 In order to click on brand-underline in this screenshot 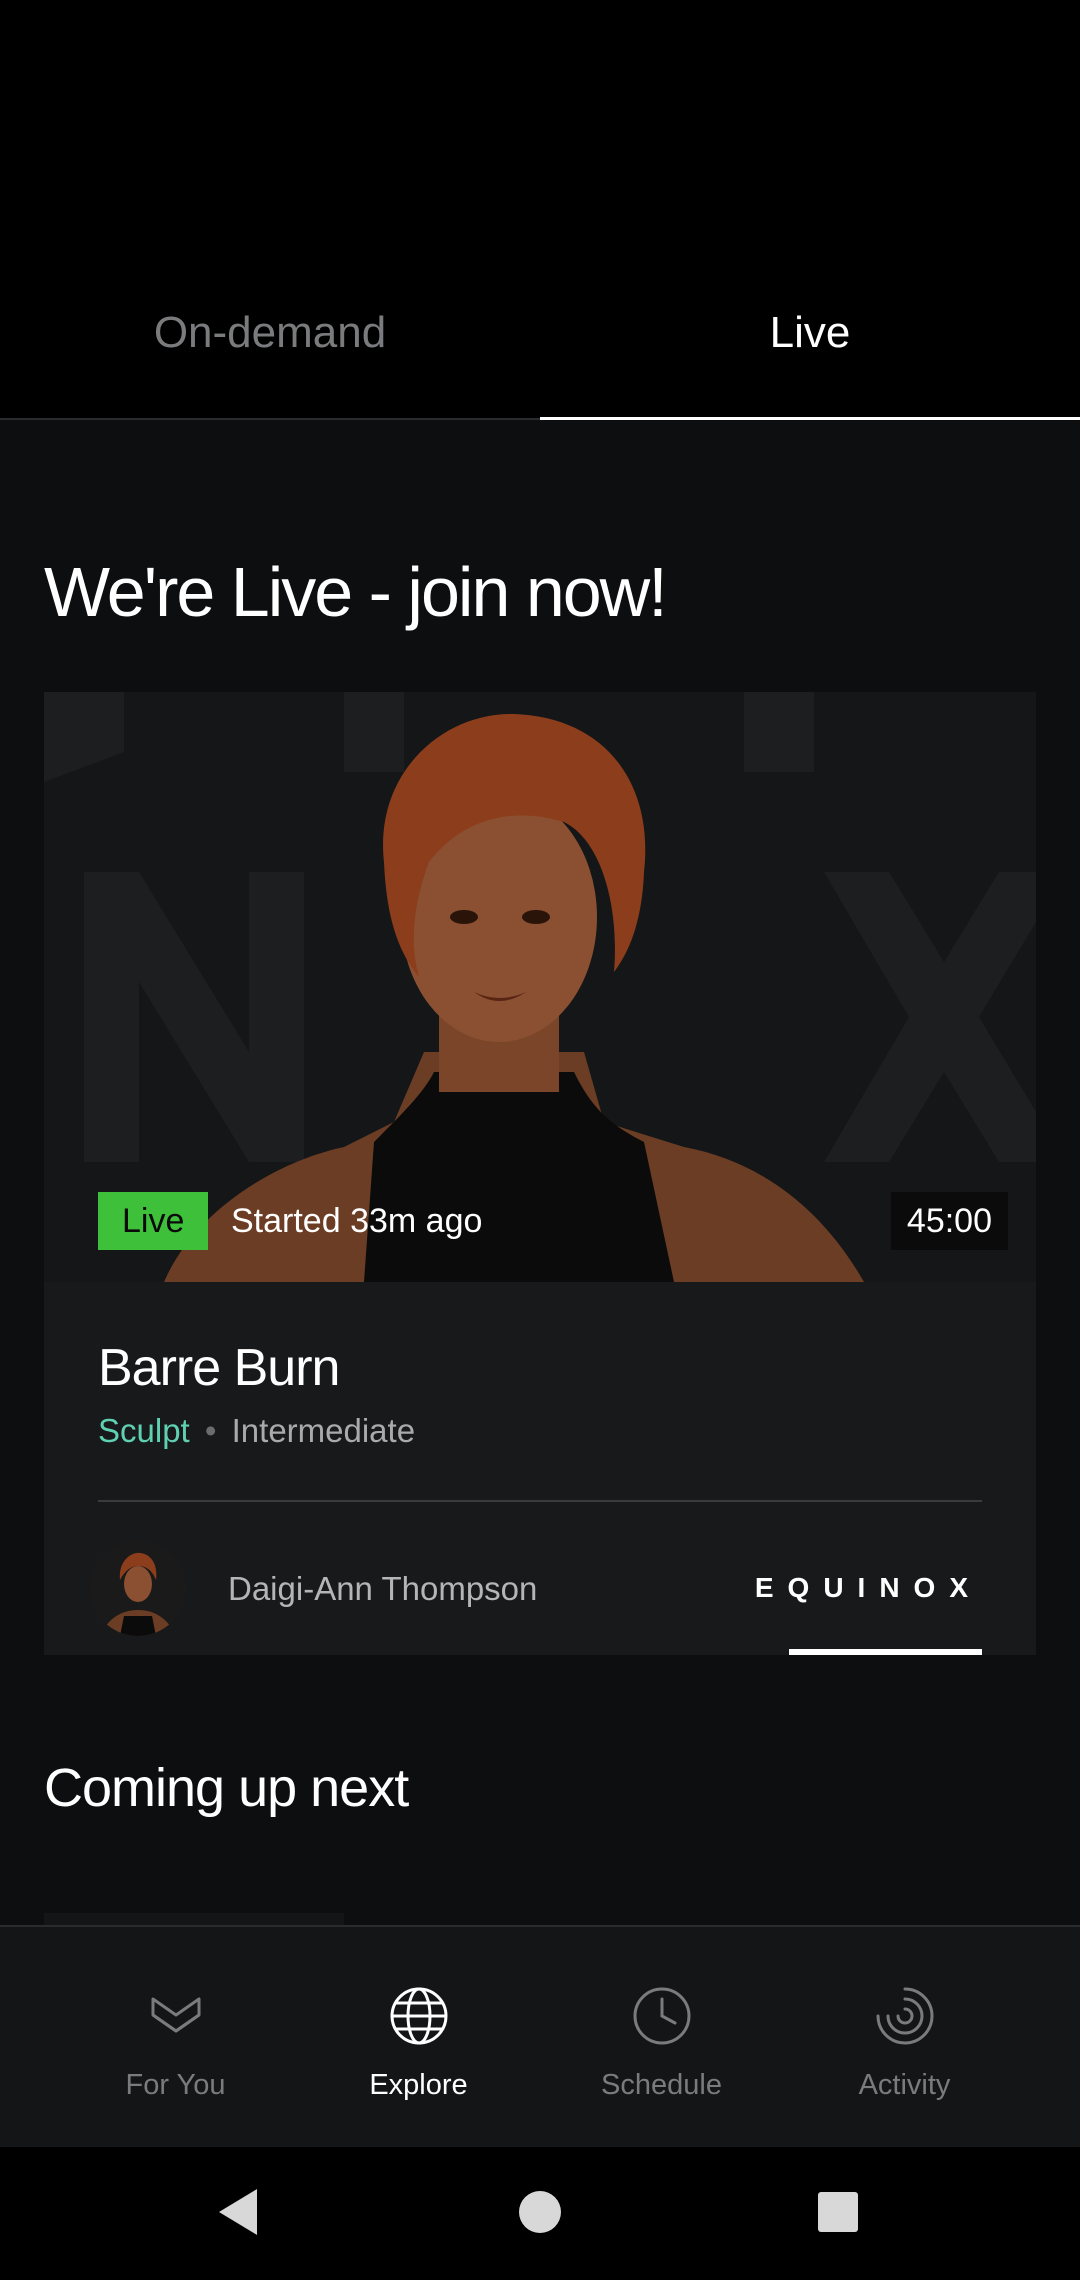, I will do `click(885, 1652)`.